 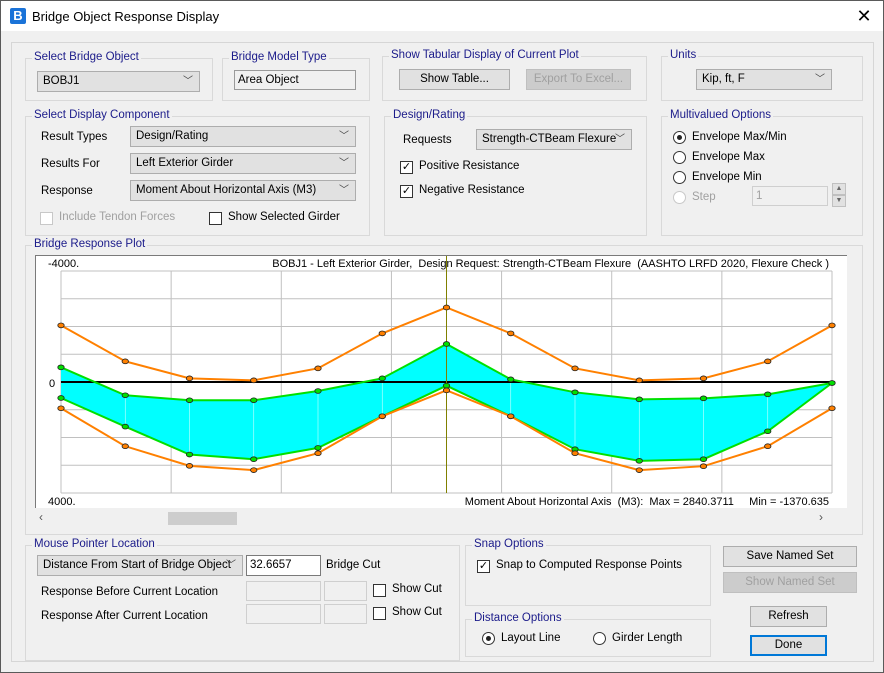 What do you see at coordinates (118, 81) in the screenshot?
I see `bridge-object-select: BOBJ1 ﹀` at bounding box center [118, 81].